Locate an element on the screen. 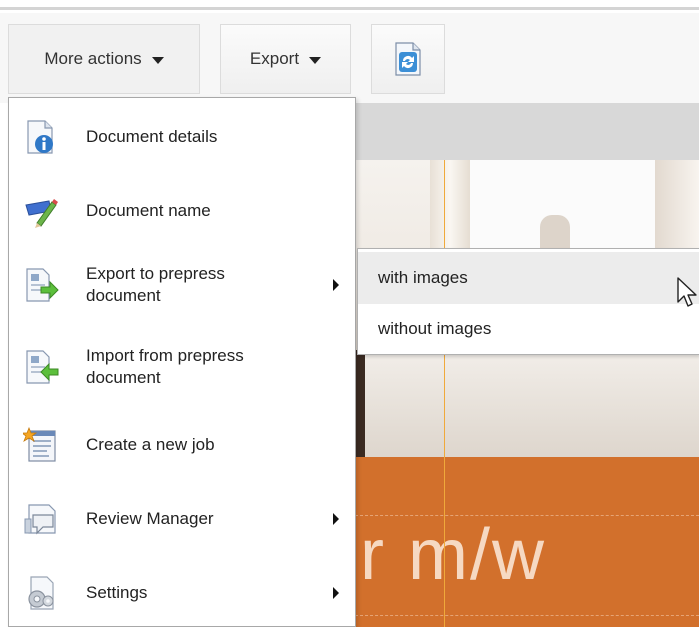 This screenshot has width=699, height=627. refresh-document-icon is located at coordinates (408, 59).